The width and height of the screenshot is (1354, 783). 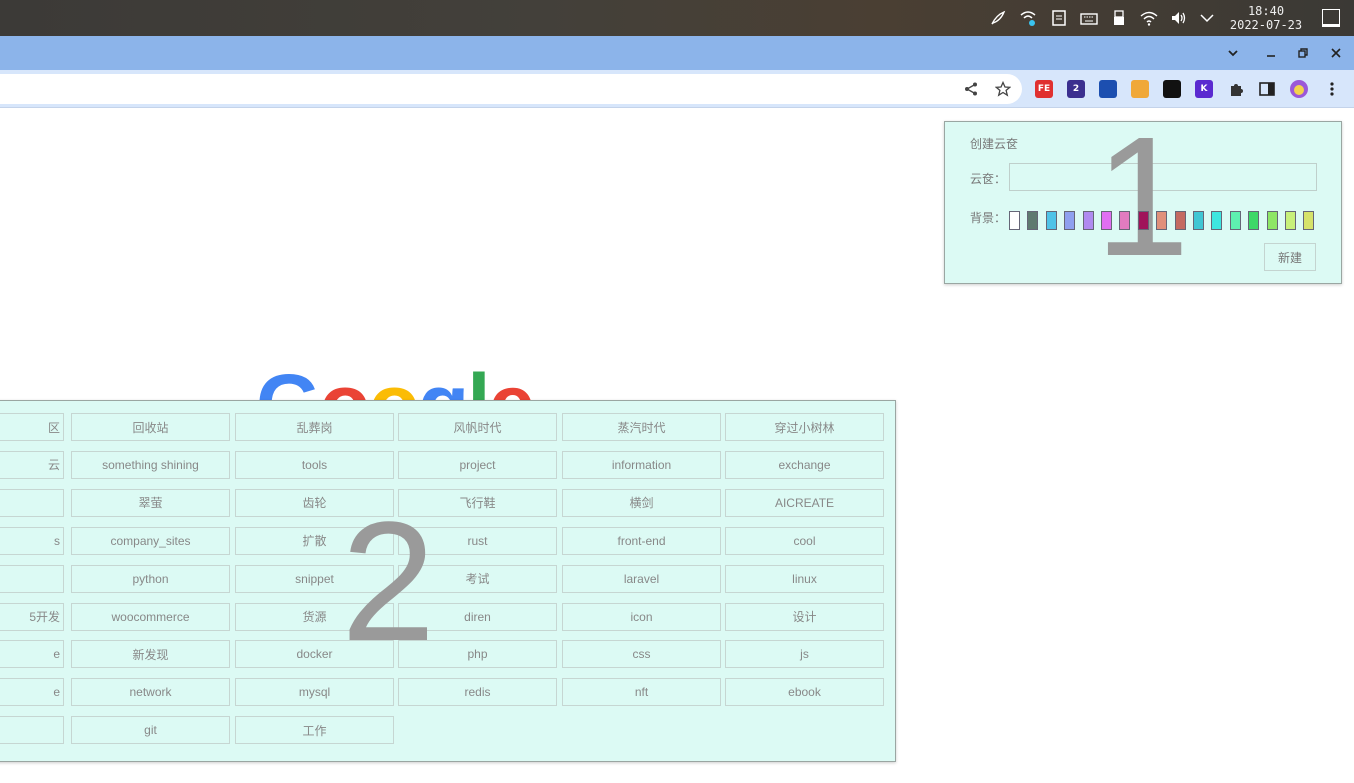 What do you see at coordinates (32, 427) in the screenshot?
I see `collection-item: 区` at bounding box center [32, 427].